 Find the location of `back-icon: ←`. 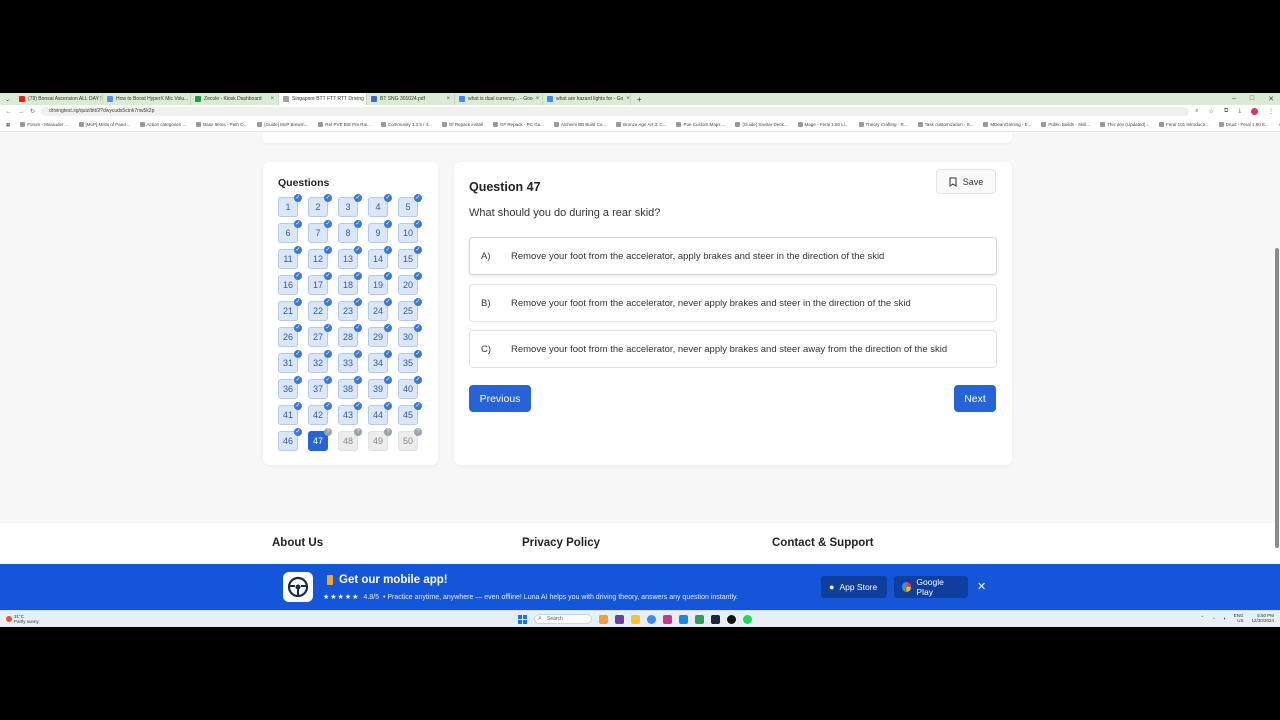

back-icon: ← is located at coordinates (9, 112).